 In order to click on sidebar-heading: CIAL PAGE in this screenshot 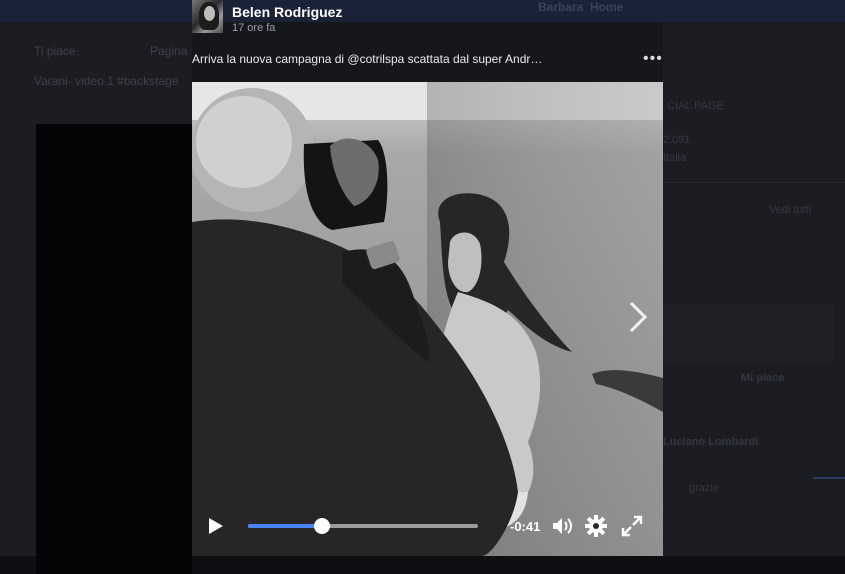, I will do `click(695, 106)`.